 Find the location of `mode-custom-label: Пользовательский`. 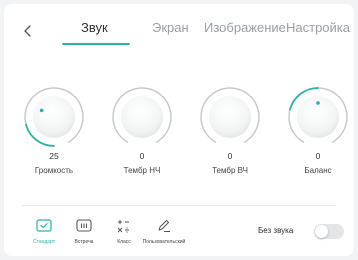

mode-custom-label: Пользовательский is located at coordinates (164, 242).